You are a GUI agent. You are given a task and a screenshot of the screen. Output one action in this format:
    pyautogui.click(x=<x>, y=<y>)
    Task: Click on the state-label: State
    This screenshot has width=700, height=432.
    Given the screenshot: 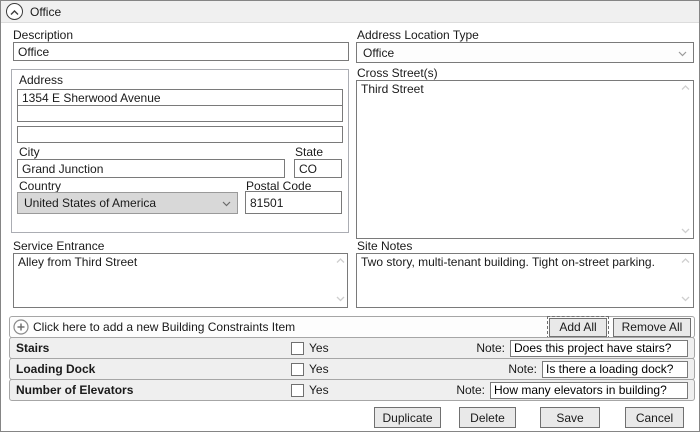 What is the action you would take?
    pyautogui.click(x=309, y=152)
    